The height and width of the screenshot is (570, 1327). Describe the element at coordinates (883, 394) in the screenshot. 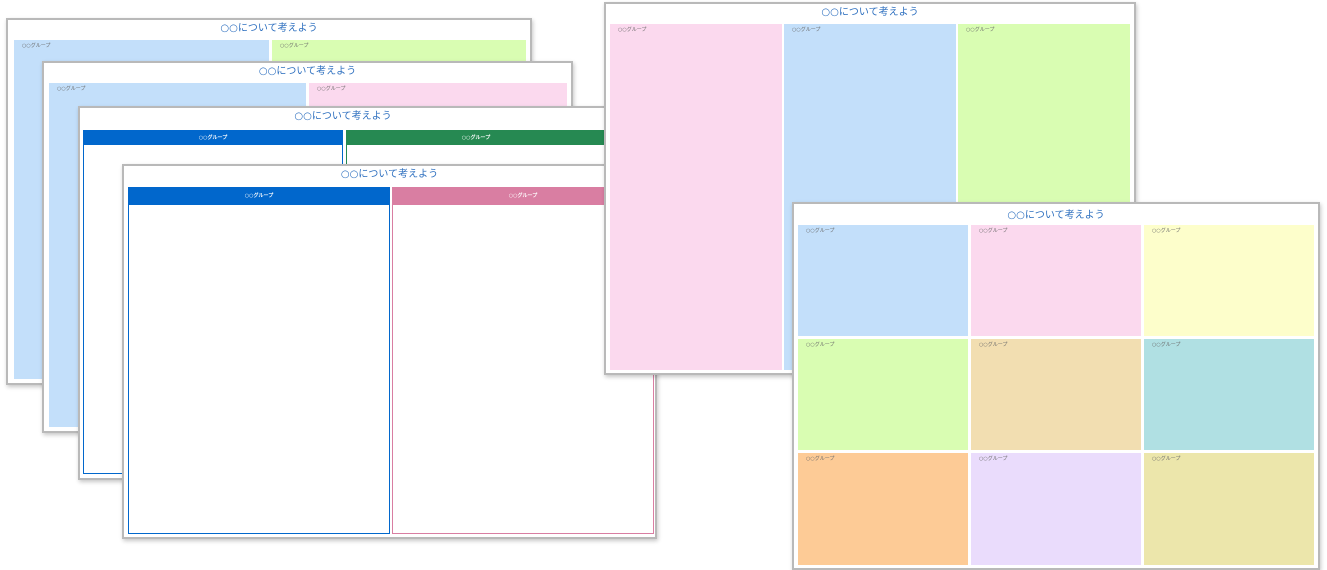

I see `group-panel-green: ○○グループ` at that location.